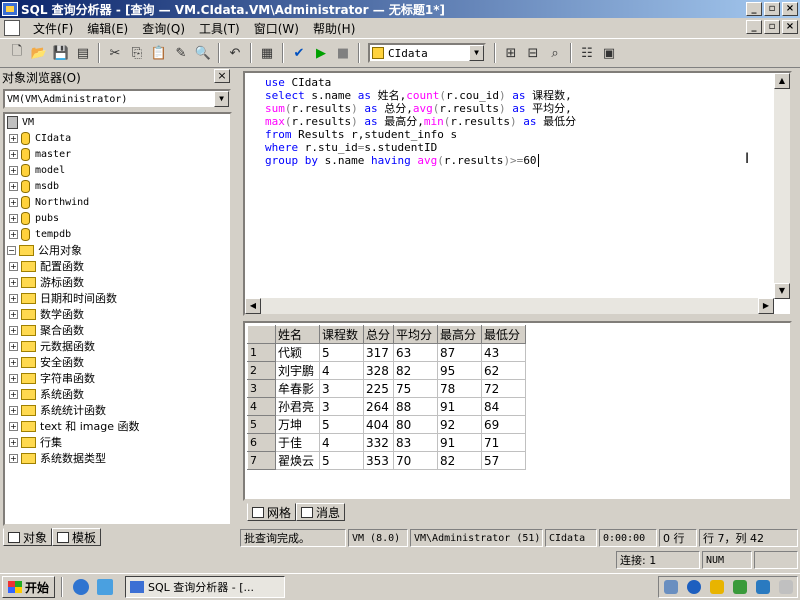 This screenshot has height=600, width=800. I want to click on column-header: 课程数, so click(341, 334).